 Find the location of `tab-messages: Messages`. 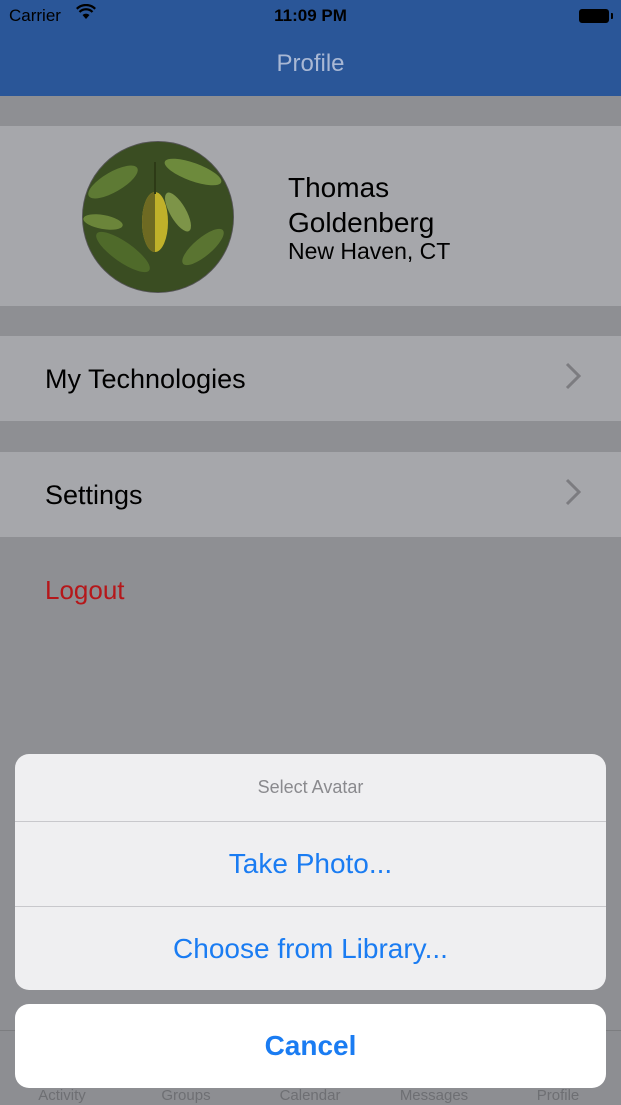

tab-messages: Messages is located at coordinates (434, 1095).